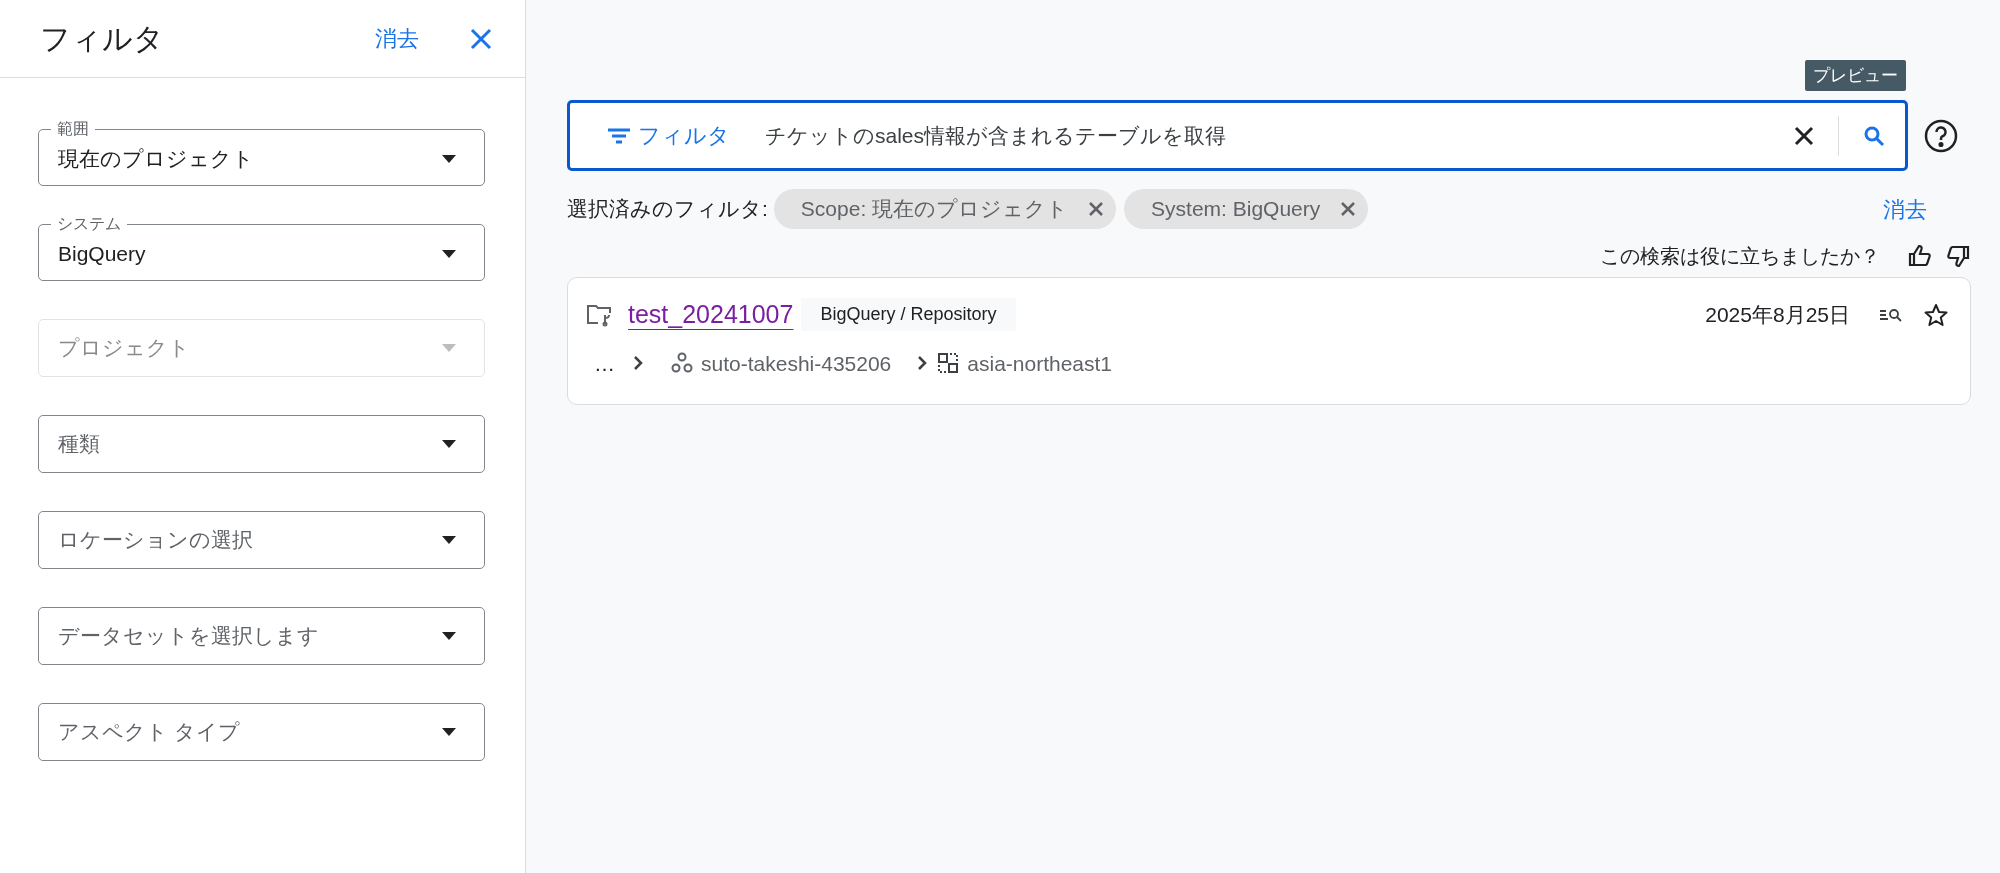  Describe the element at coordinates (1936, 314) in the screenshot. I see `star-icon` at that location.